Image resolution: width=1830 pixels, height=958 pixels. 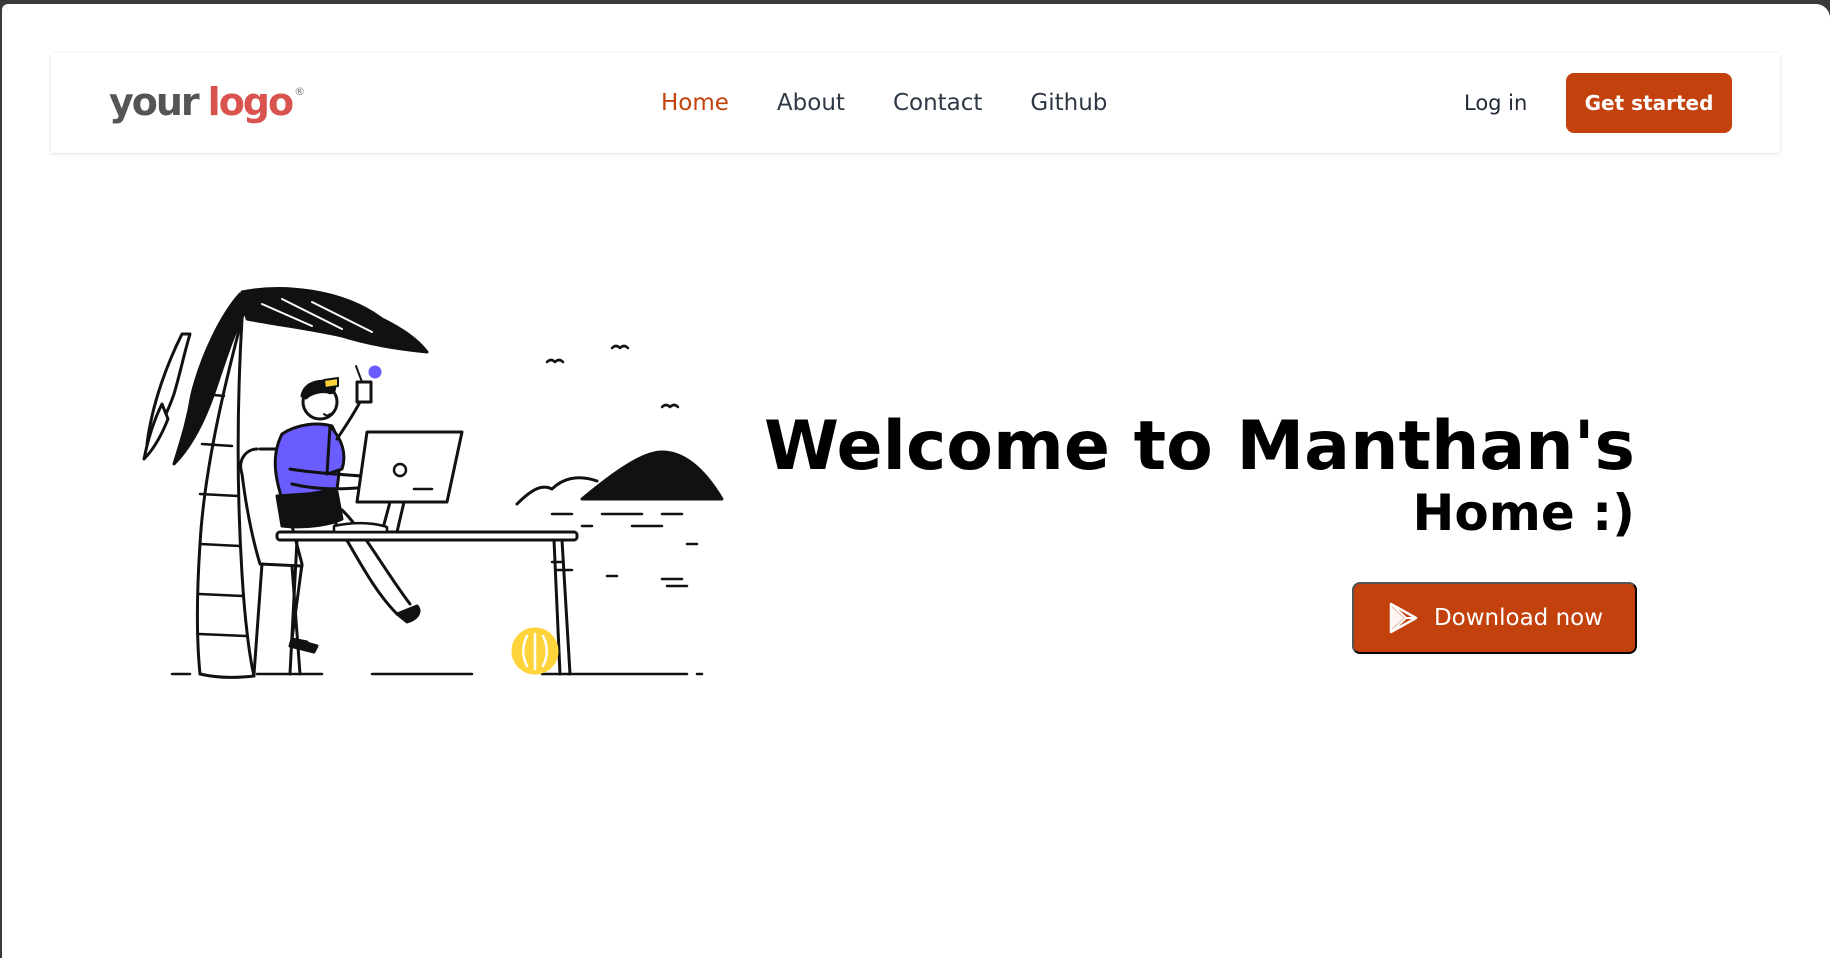 I want to click on hero-heading: Welcome to Manthan's Home :), so click(x=1199, y=473).